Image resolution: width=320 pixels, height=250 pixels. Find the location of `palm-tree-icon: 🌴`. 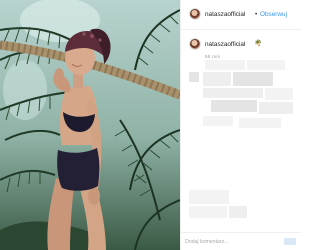

palm-tree-icon: 🌴 is located at coordinates (258, 43).